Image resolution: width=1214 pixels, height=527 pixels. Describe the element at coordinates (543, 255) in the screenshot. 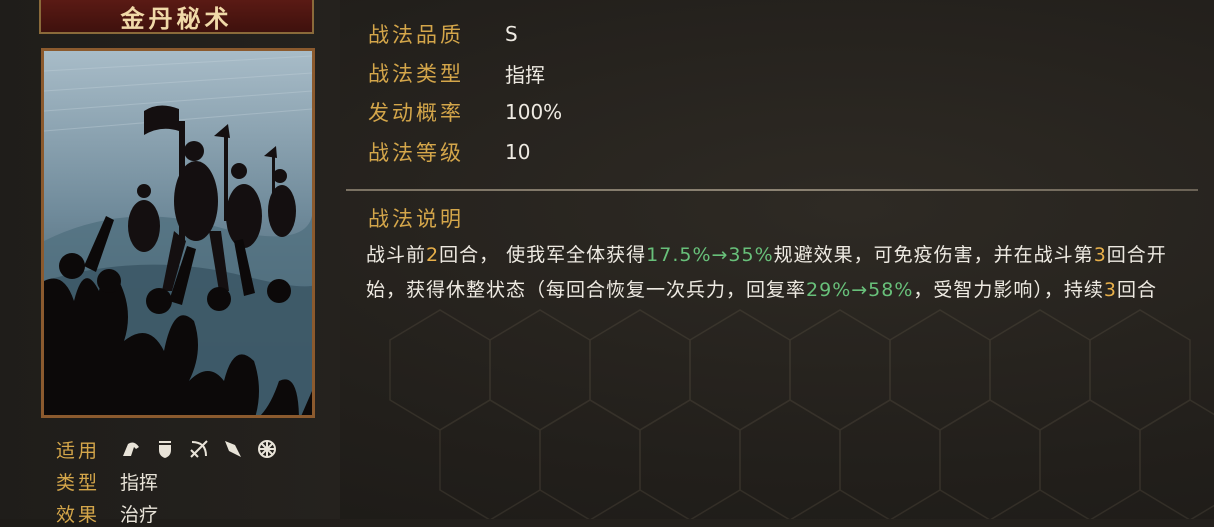

I see `desc-text: 回合， 使我军全体获得` at that location.